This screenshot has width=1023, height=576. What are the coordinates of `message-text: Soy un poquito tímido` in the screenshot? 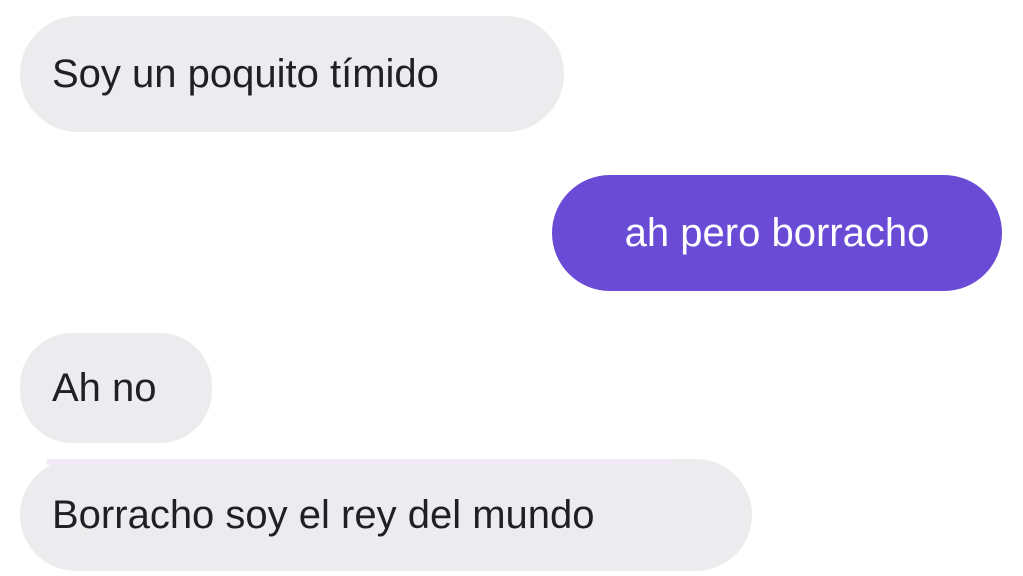 It's located at (245, 74).